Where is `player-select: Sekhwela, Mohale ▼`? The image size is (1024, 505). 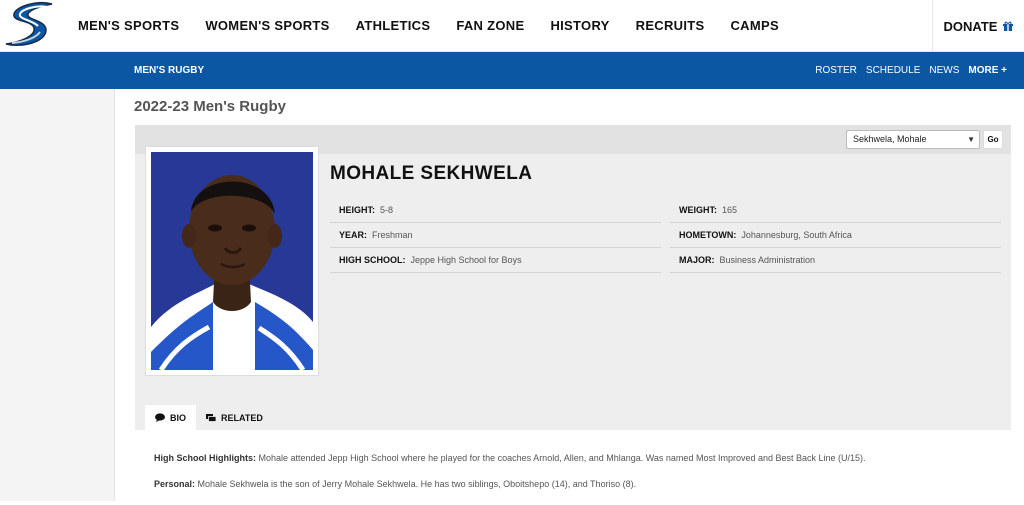 player-select: Sekhwela, Mohale ▼ is located at coordinates (913, 139).